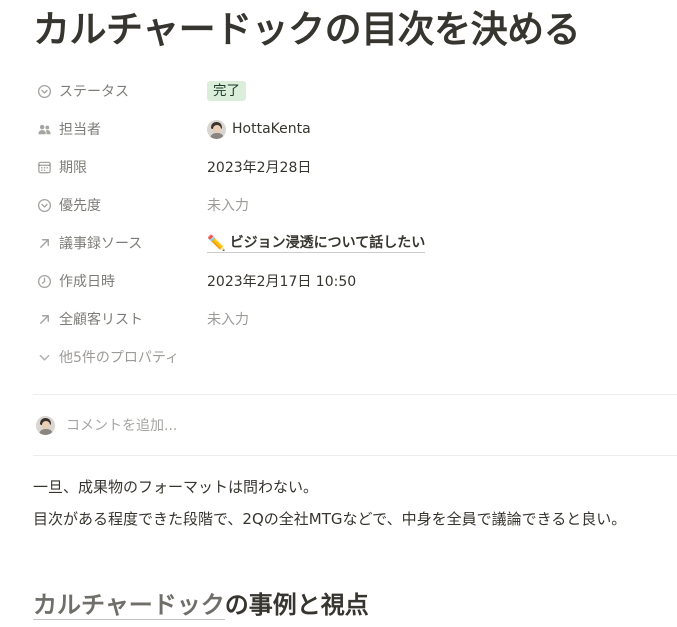  Describe the element at coordinates (355, 205) in the screenshot. I see `property-row-priority: 優先度 未入力` at that location.